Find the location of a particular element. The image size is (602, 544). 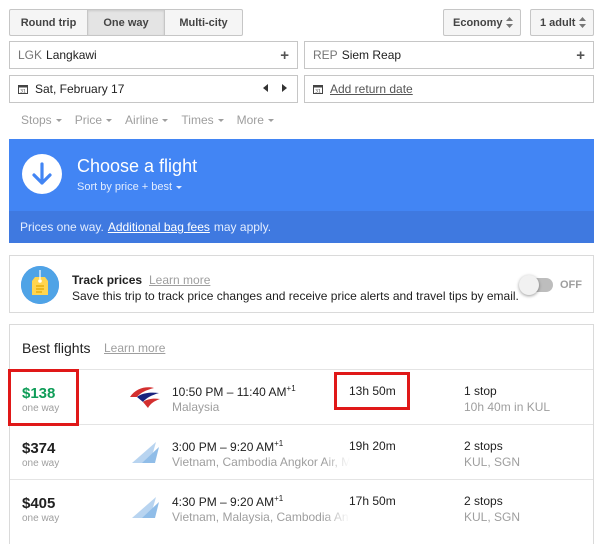

track-prices-toggle is located at coordinates (536, 285).